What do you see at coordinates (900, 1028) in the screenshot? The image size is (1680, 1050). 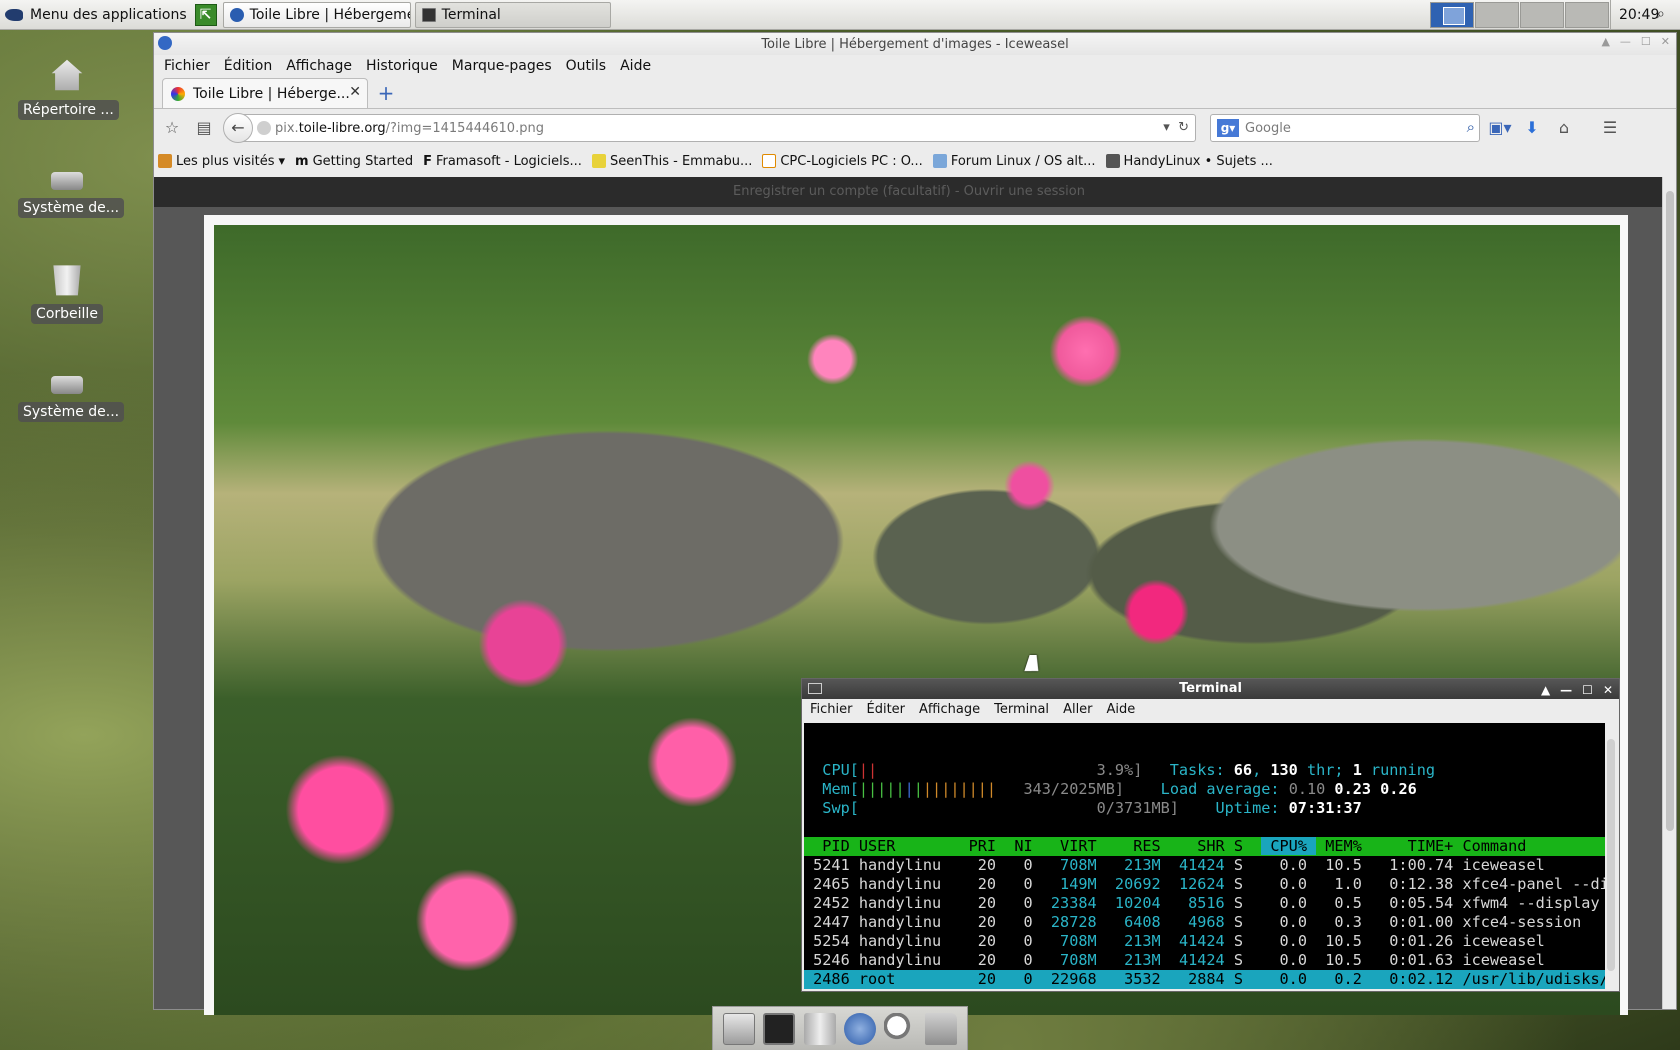 I see `search-icon` at bounding box center [900, 1028].